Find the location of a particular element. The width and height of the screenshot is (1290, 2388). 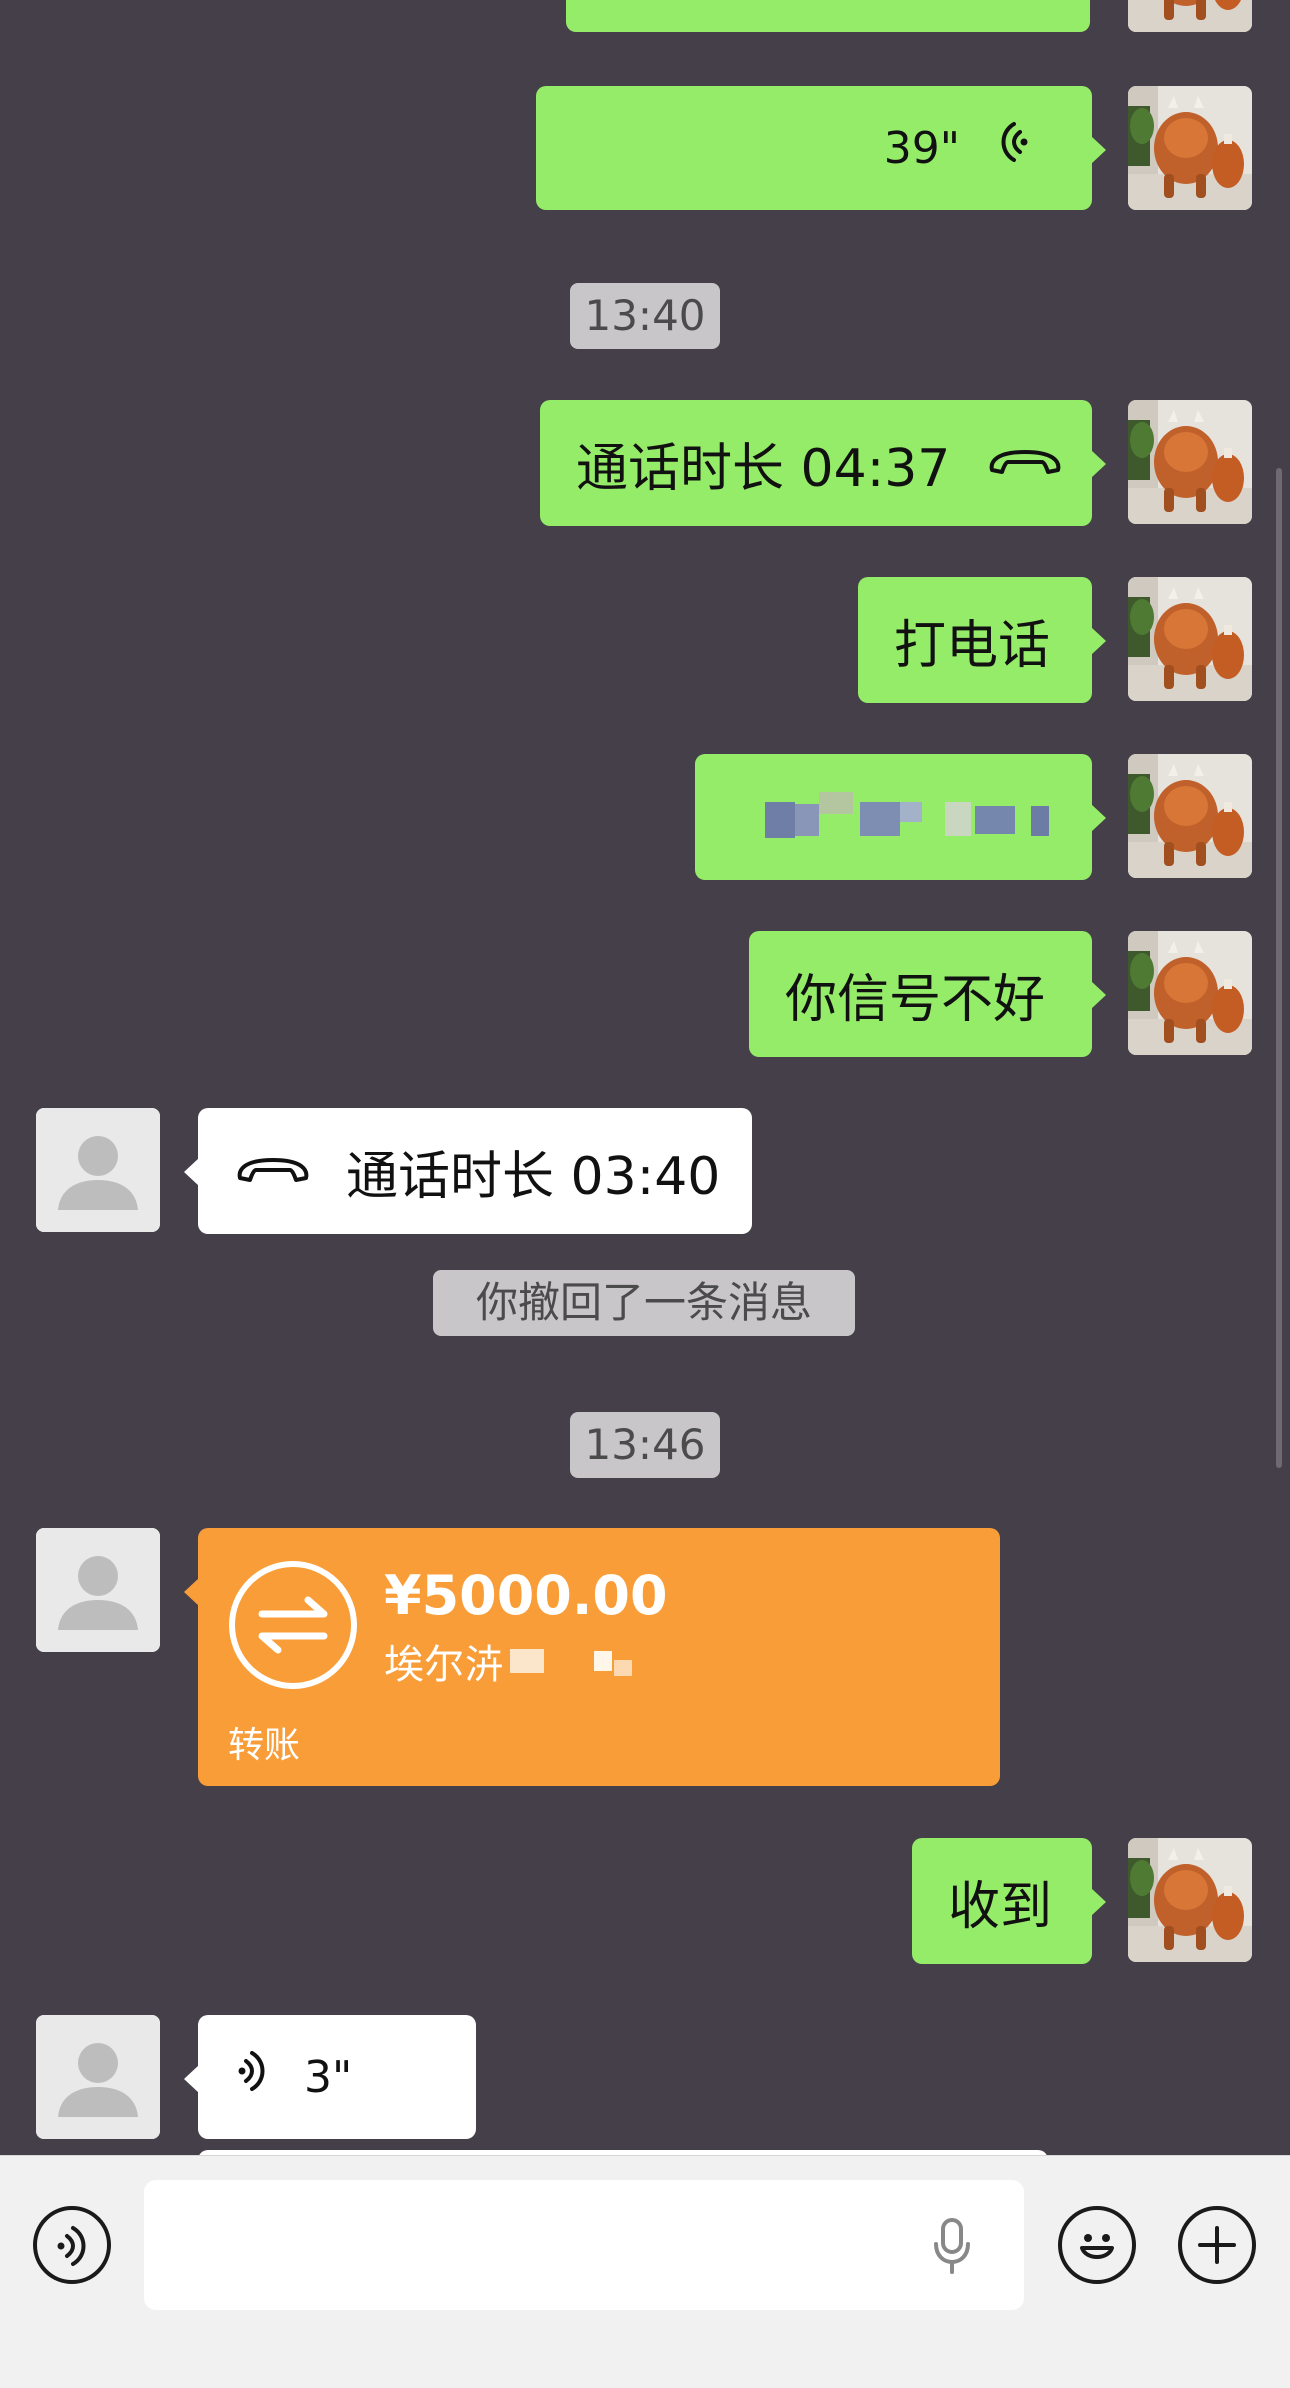

recall-notice: 你撤回了一条消息 is located at coordinates (644, 1303).